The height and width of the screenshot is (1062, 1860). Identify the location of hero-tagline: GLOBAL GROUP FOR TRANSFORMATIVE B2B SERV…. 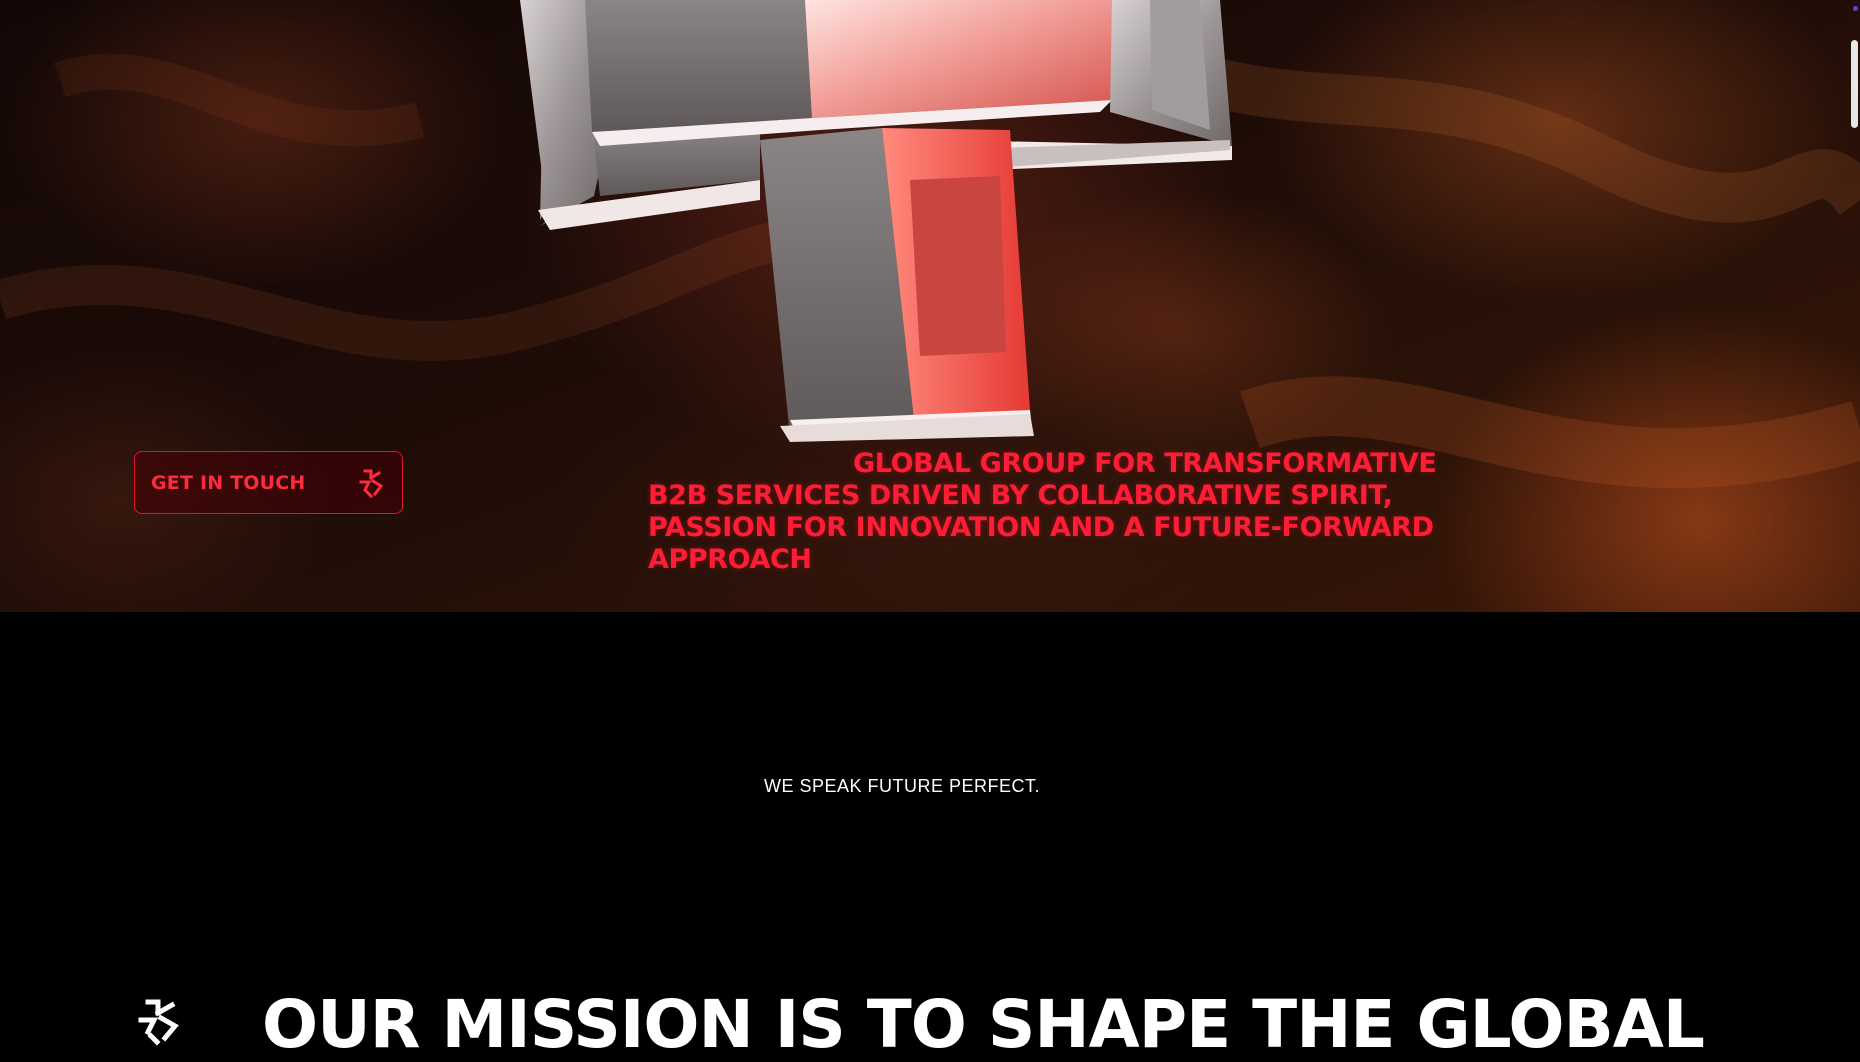
(1042, 511).